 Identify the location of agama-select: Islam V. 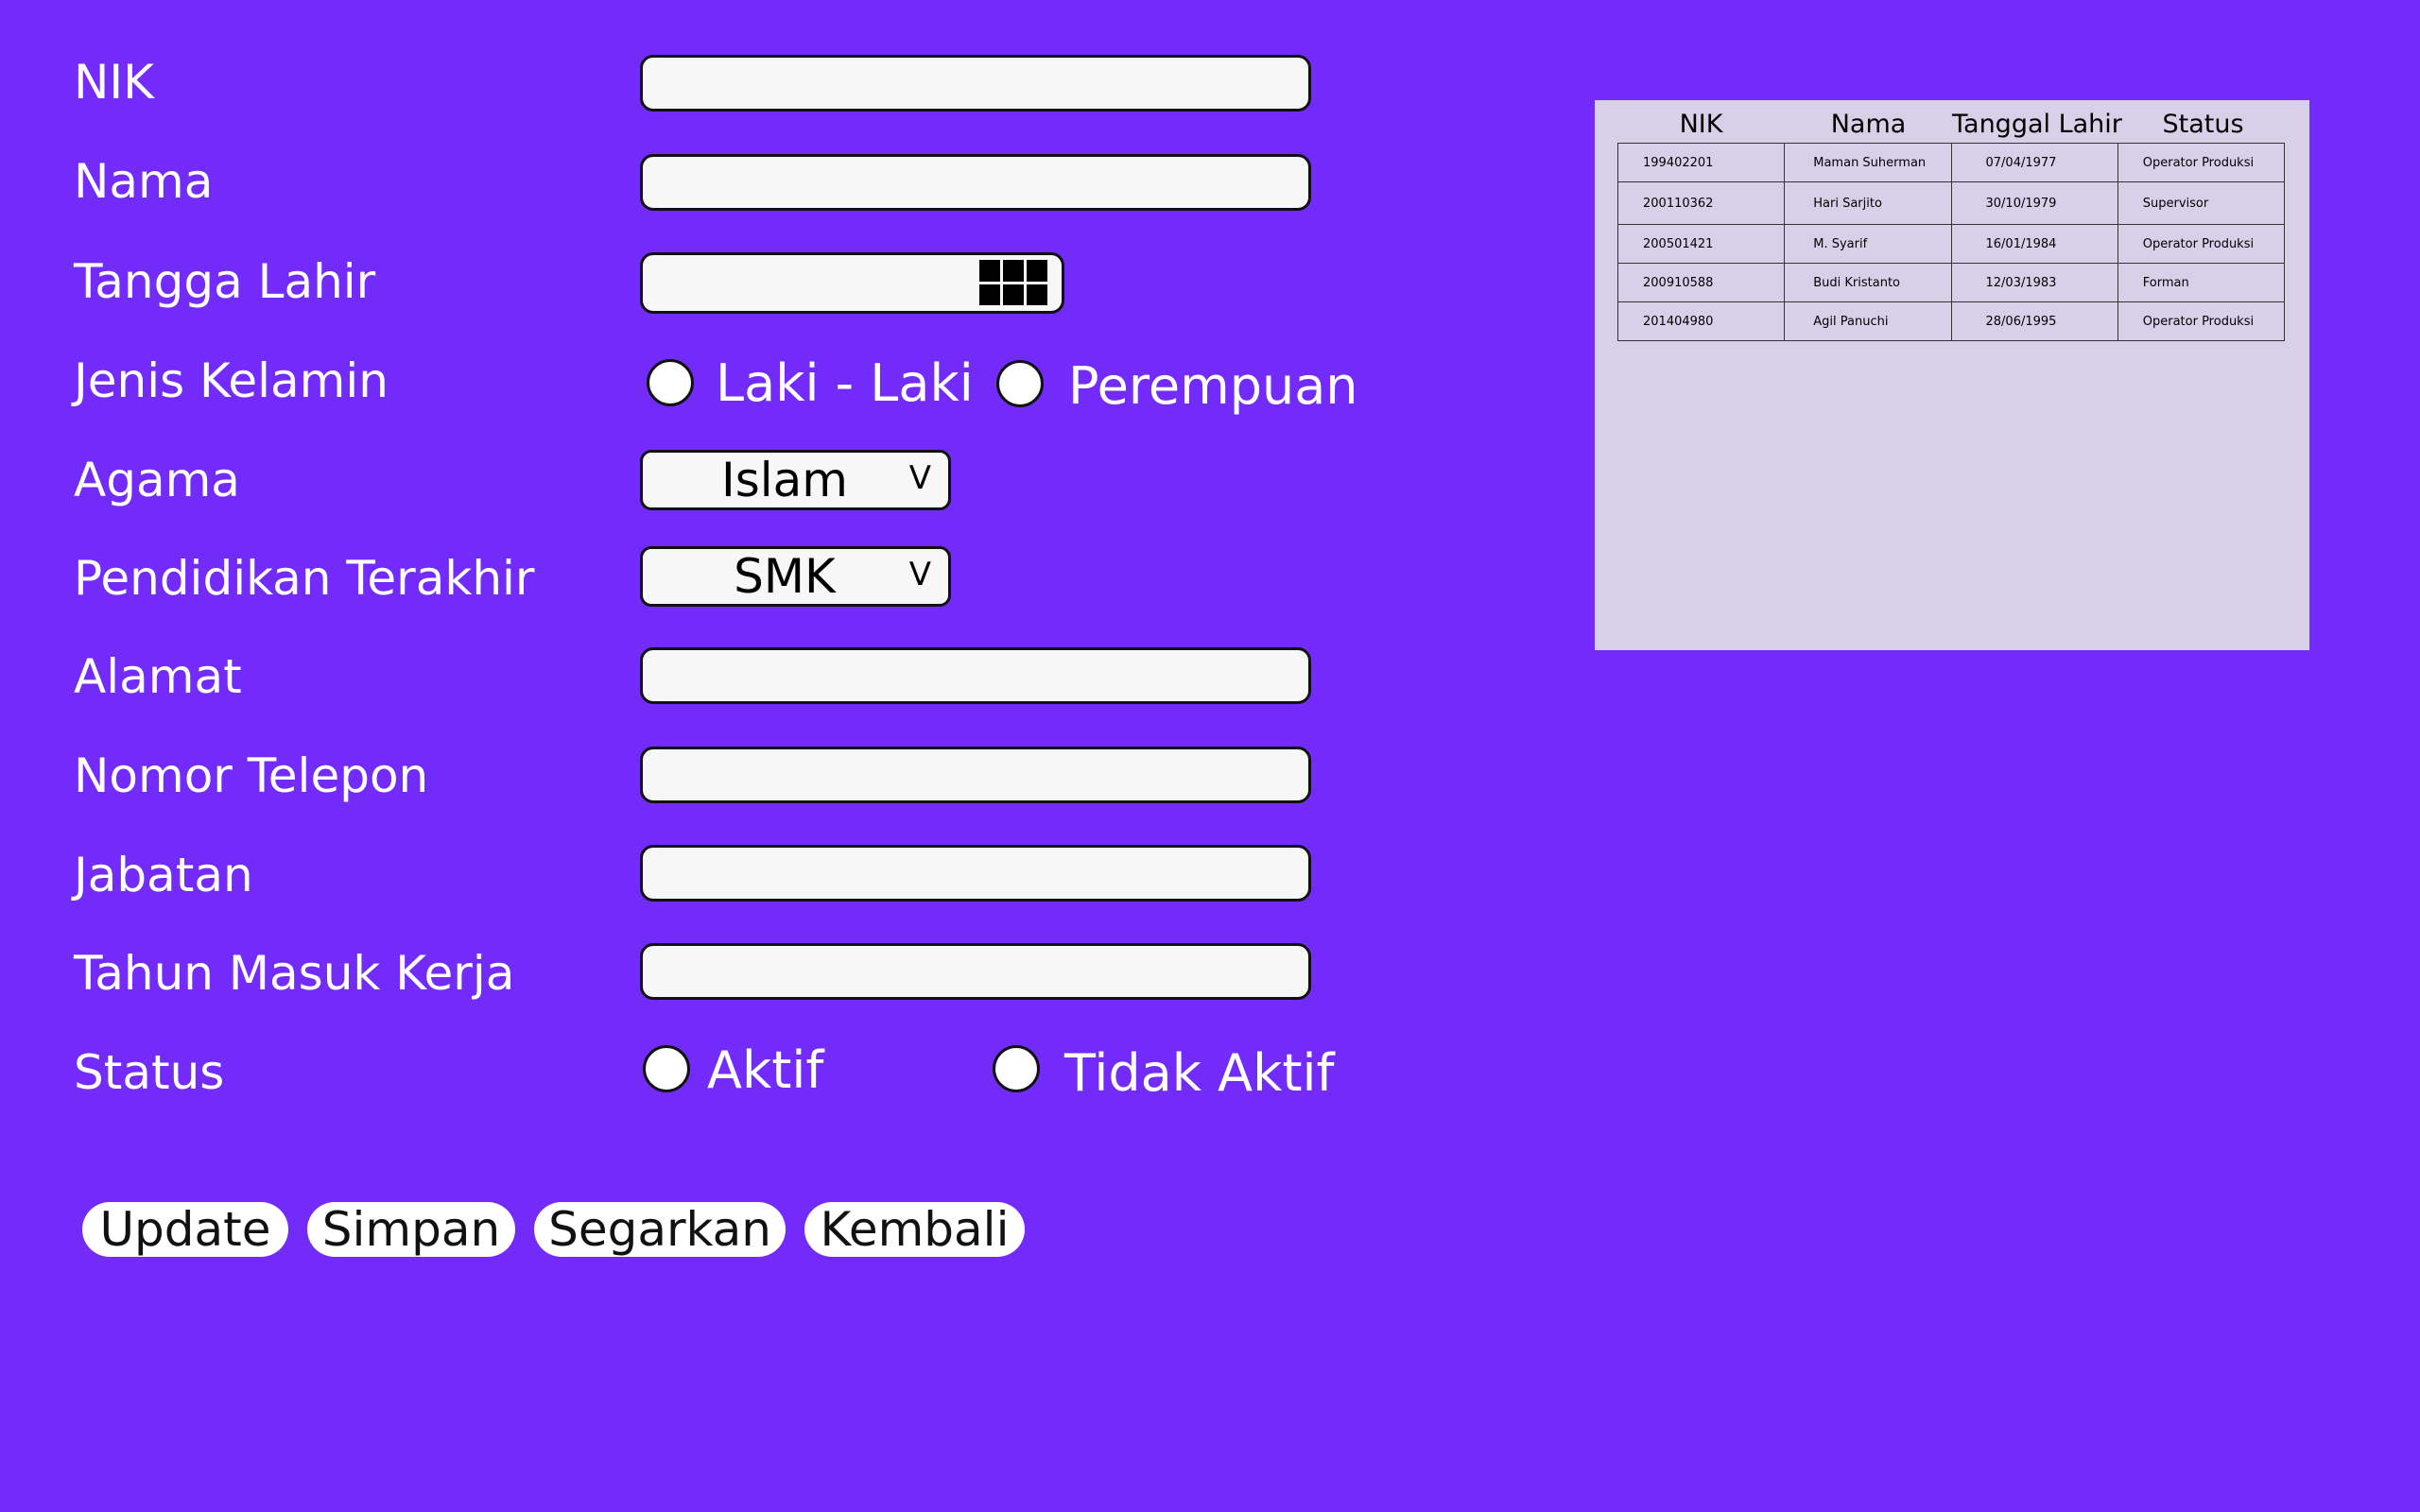
(795, 480).